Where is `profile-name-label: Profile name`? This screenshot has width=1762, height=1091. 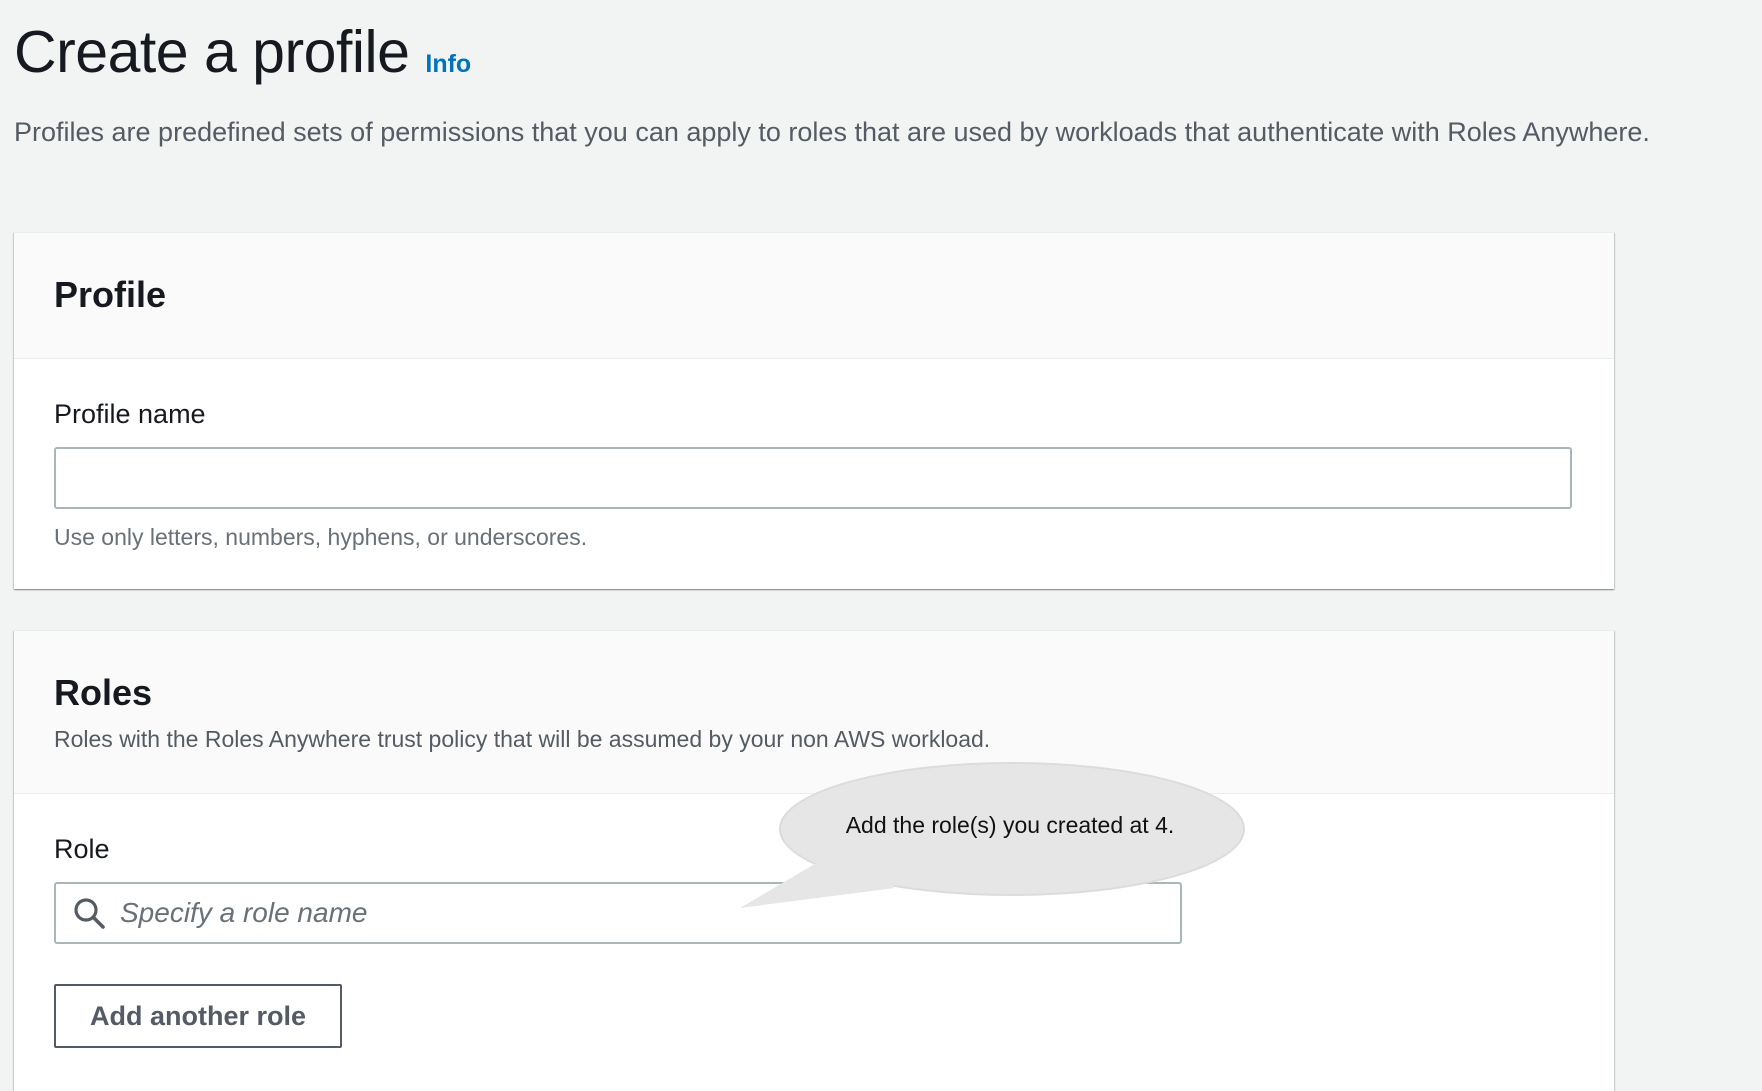
profile-name-label: Profile name is located at coordinates (130, 414).